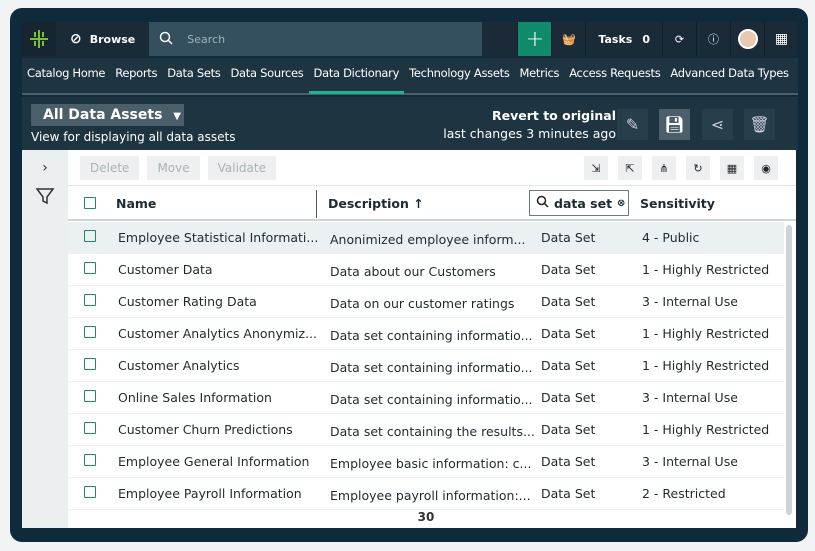  Describe the element at coordinates (90, 203) in the screenshot. I see `select-all-checkbox` at that location.